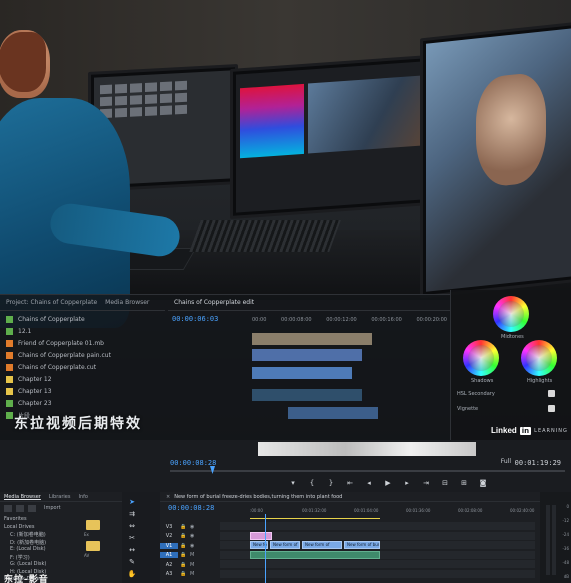 The image size is (571, 583). Describe the element at coordinates (169, 574) in the screenshot. I see `track-label: A3` at that location.